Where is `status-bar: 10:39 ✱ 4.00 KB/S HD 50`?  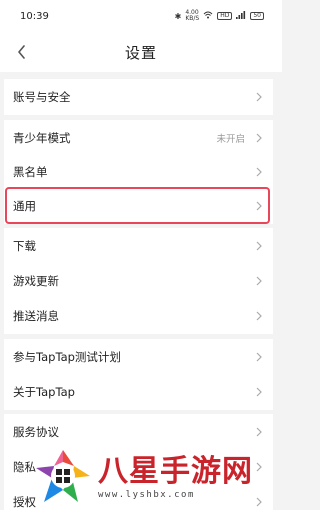 status-bar: 10:39 ✱ 4.00 KB/S HD 50 is located at coordinates (141, 16).